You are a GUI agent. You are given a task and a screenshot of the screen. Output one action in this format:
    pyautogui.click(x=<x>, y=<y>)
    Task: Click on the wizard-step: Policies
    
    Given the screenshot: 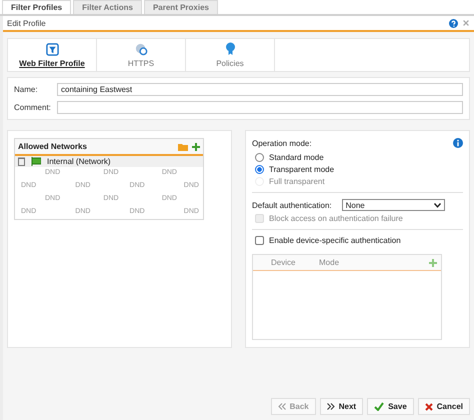 What is the action you would take?
    pyautogui.click(x=230, y=55)
    